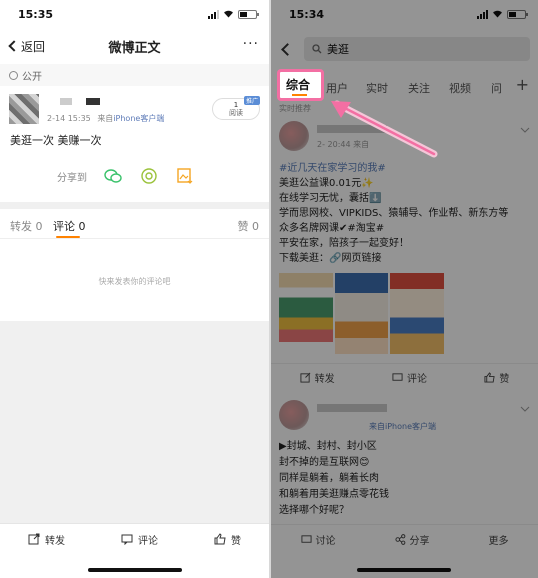 This screenshot has width=538, height=578. What do you see at coordinates (330, 198) in the screenshot?
I see `card-line: 在线学习无忧，囊括⬇️` at bounding box center [330, 198].